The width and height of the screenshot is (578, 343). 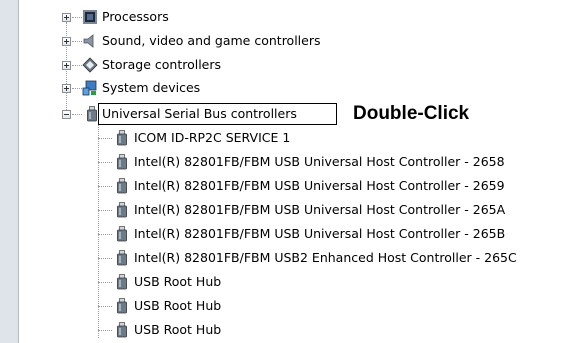 What do you see at coordinates (151, 87) in the screenshot?
I see `tree-item-label: System devices` at bounding box center [151, 87].